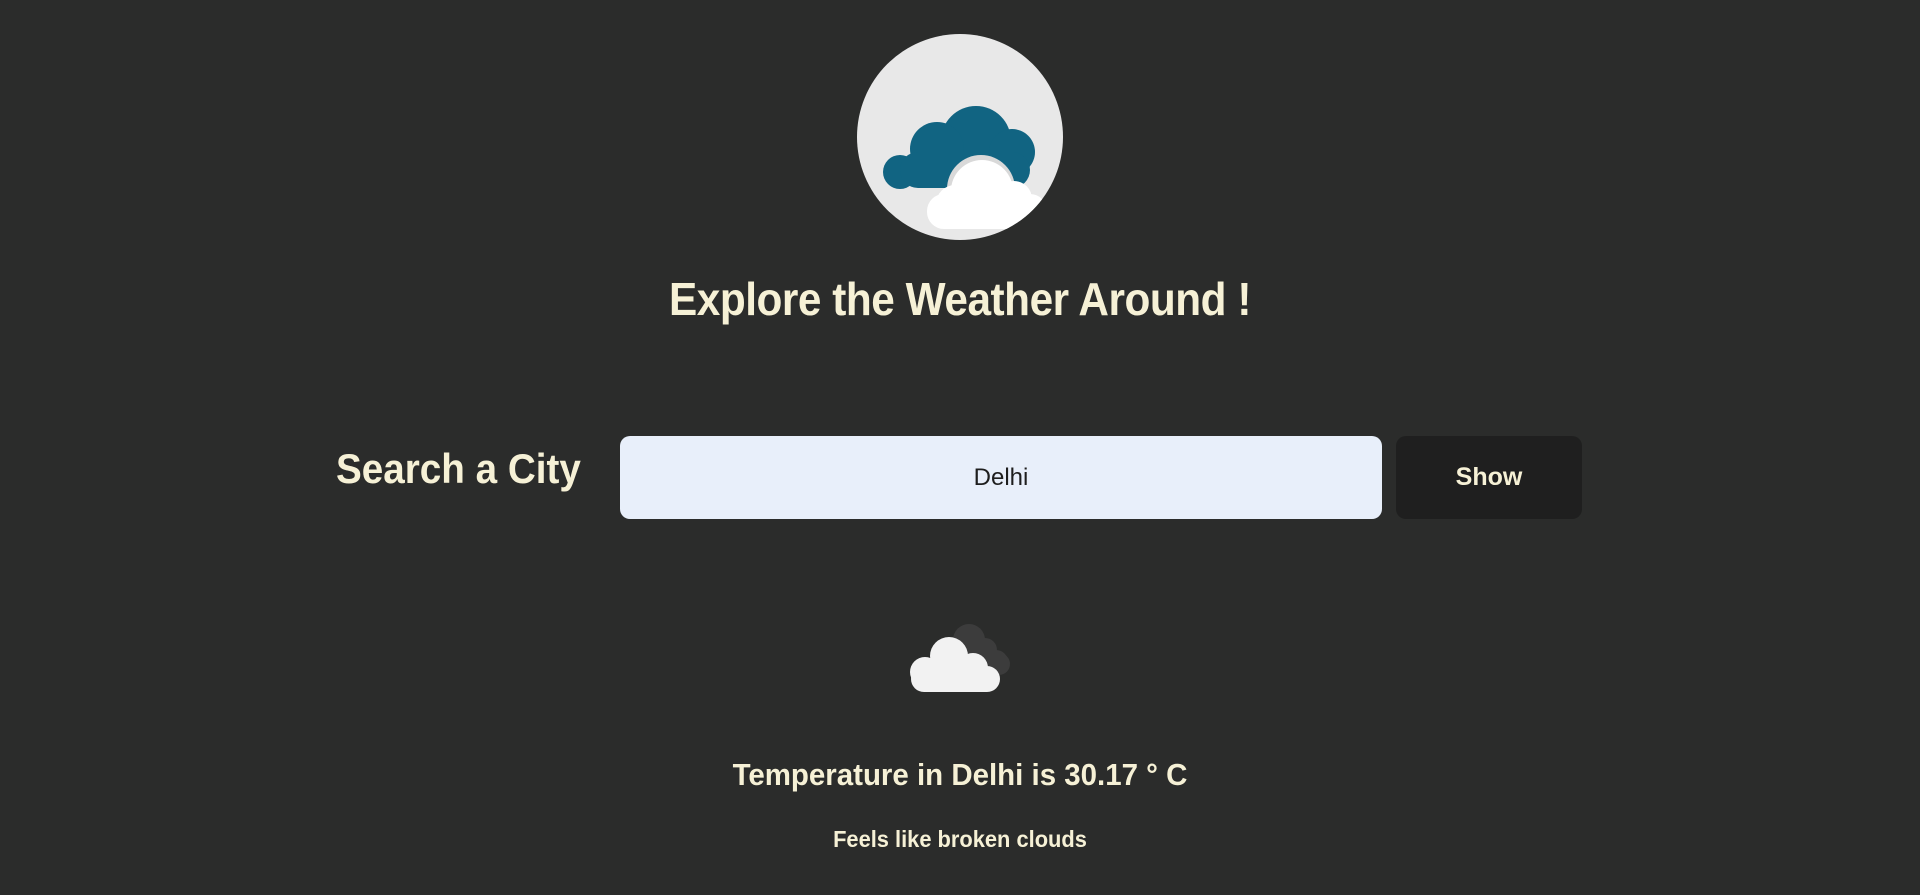 The width and height of the screenshot is (1920, 895). Describe the element at coordinates (1101, 774) in the screenshot. I see `temperature-value: 30.17` at that location.